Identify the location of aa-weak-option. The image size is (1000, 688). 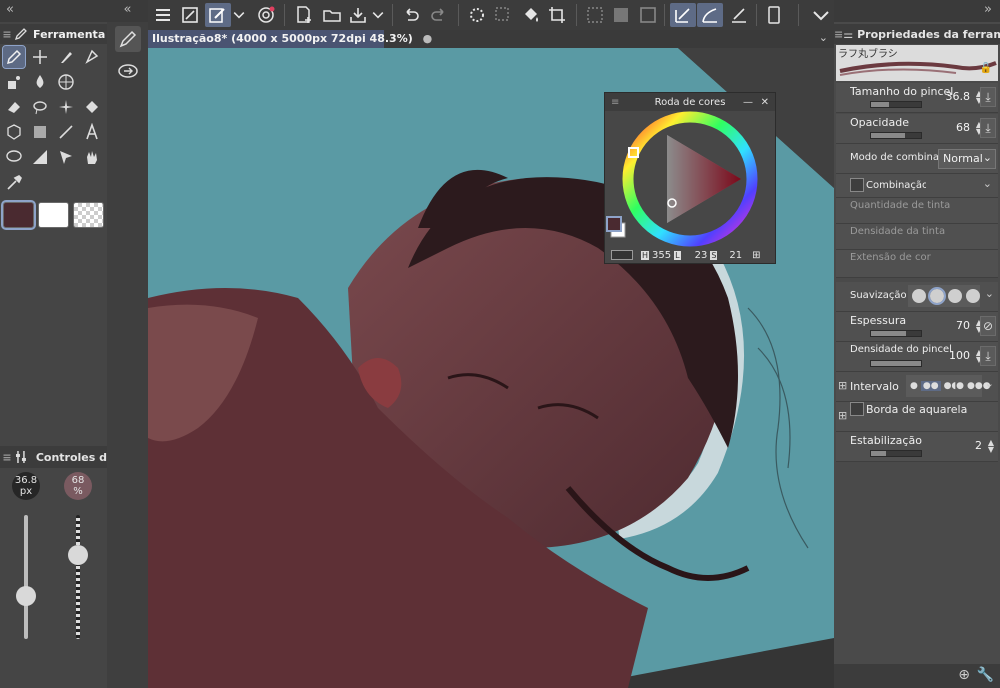
(937, 296).